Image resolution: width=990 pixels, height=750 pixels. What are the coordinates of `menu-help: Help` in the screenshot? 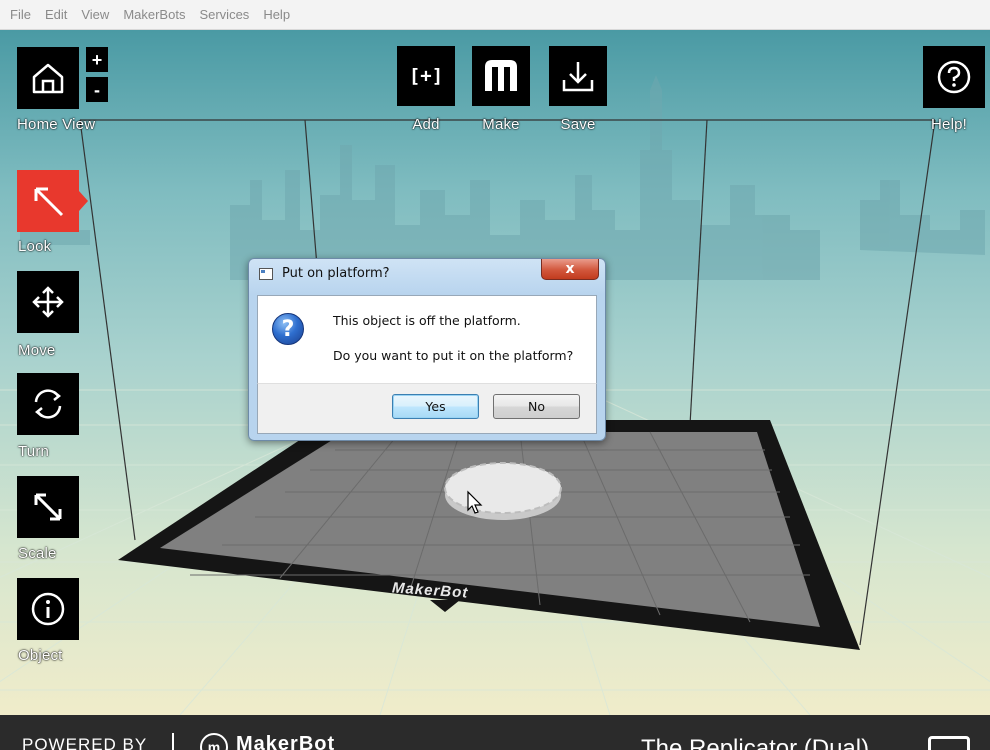 It's located at (276, 14).